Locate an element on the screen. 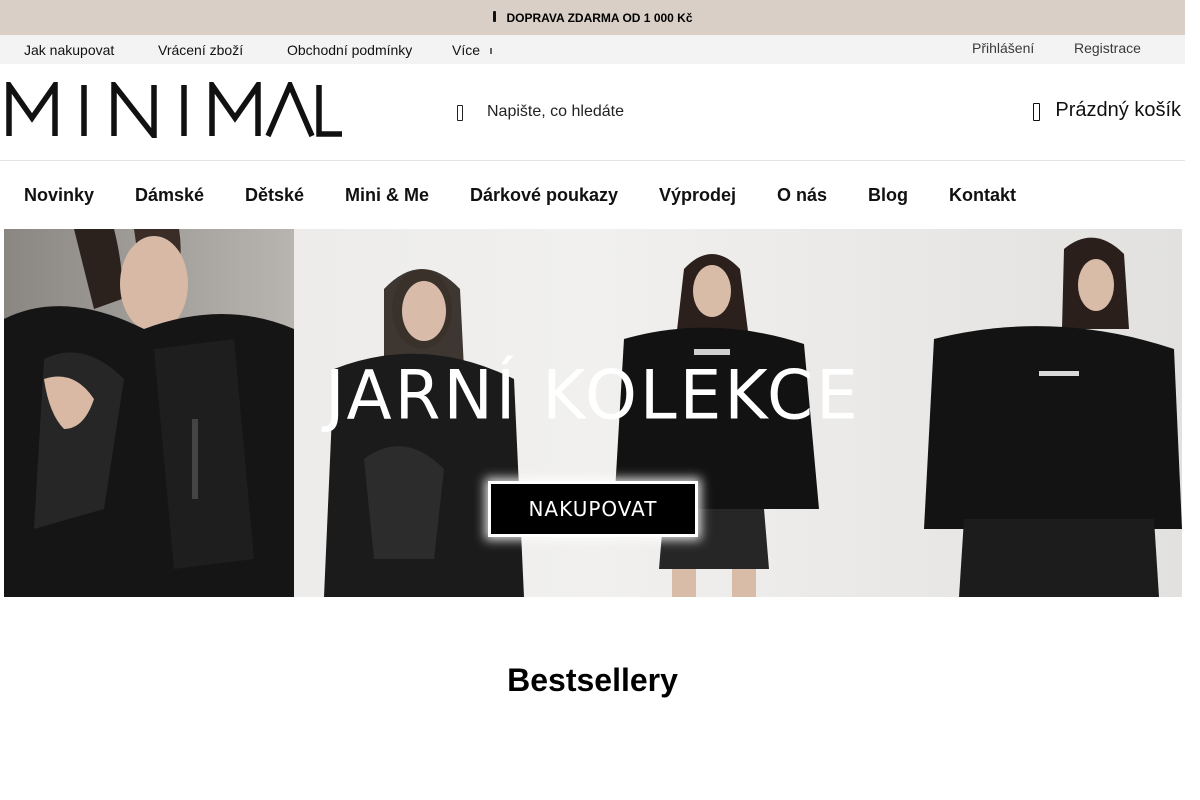 Image resolution: width=1200 pixels, height=800 pixels. search-bar: Napište, co hledáte is located at coordinates (539, 112).